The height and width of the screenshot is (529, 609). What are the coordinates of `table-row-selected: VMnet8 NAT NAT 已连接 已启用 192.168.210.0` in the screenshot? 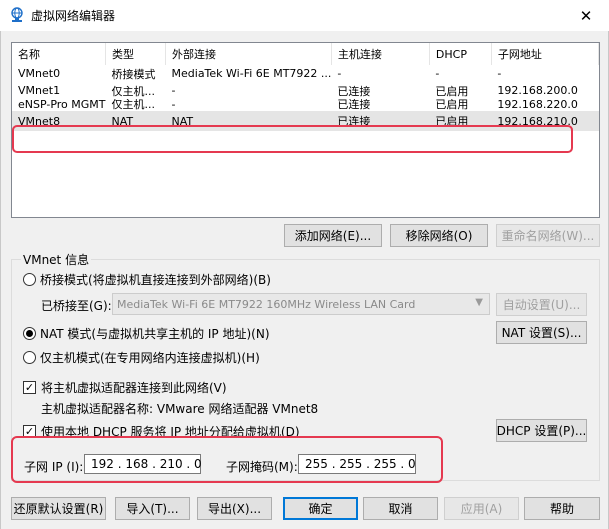 It's located at (305, 121).